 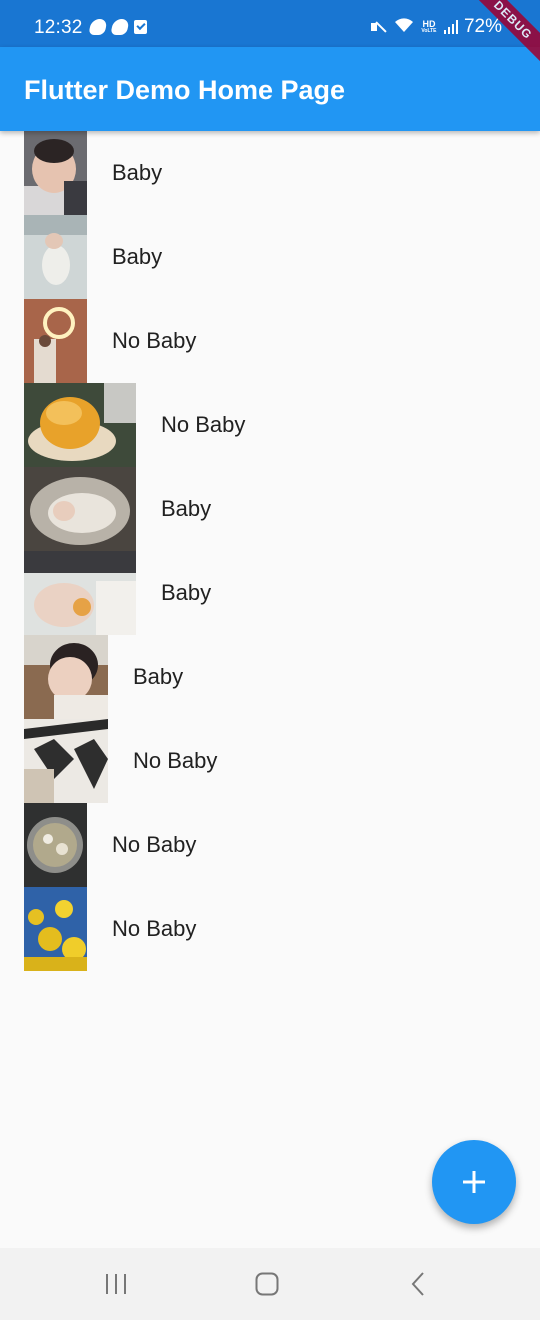 I want to click on back-button, so click(x=419, y=1284).